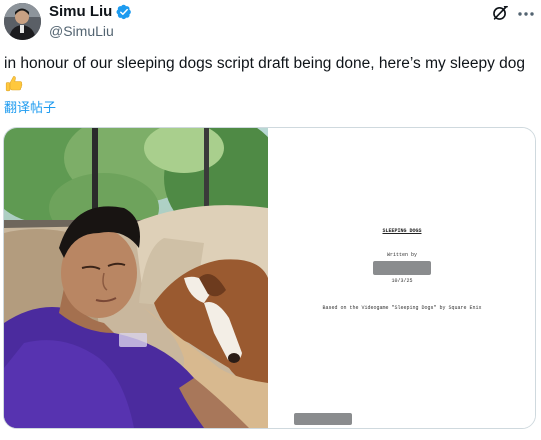 The image size is (541, 440). What do you see at coordinates (402, 268) in the screenshot?
I see `redacted-author-block` at bounding box center [402, 268].